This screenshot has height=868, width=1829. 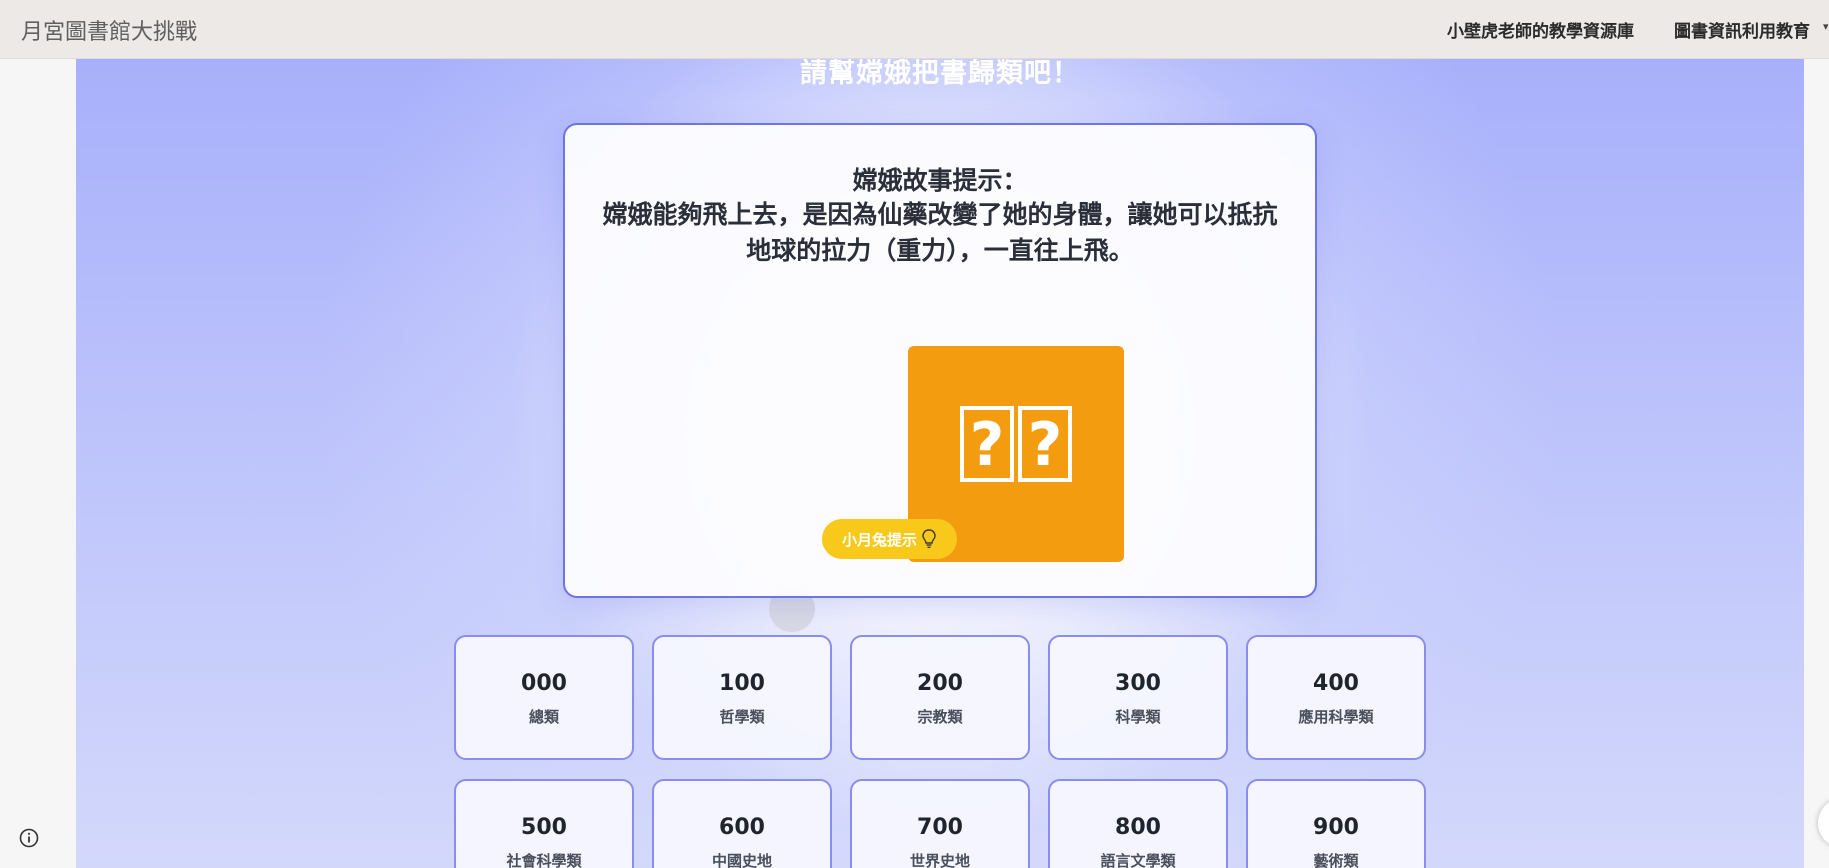 I want to click on category-card-700: 700 世界史地, so click(x=940, y=823).